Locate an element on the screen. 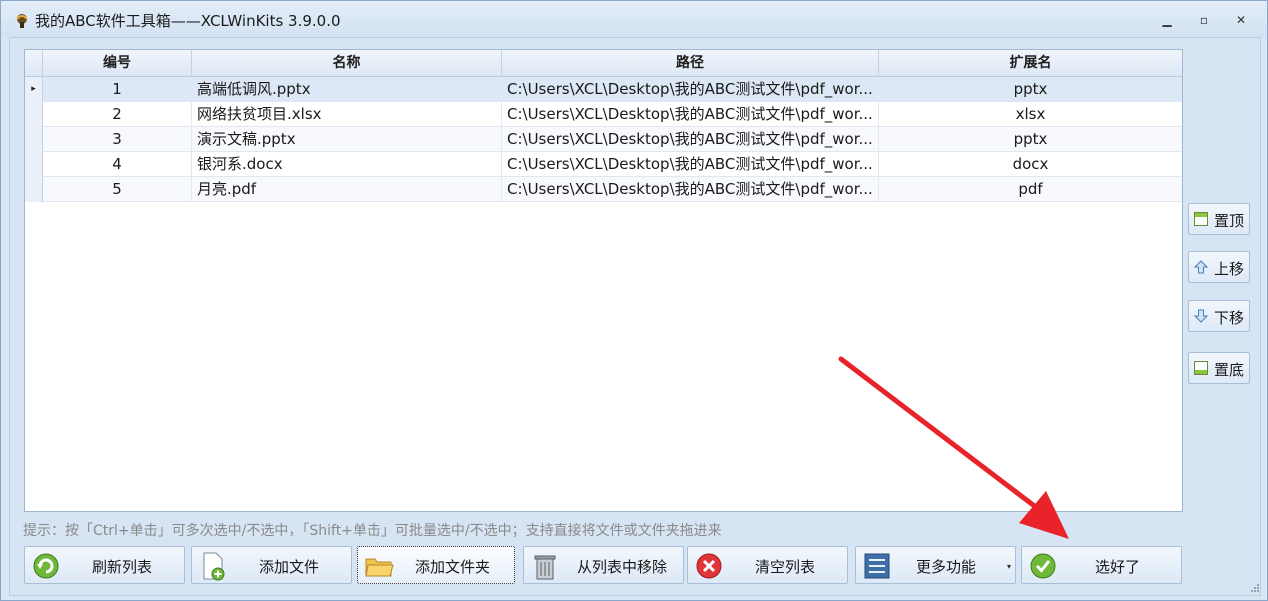 The height and width of the screenshot is (601, 1268). move-to-top-button: 置顶 is located at coordinates (1219, 219).